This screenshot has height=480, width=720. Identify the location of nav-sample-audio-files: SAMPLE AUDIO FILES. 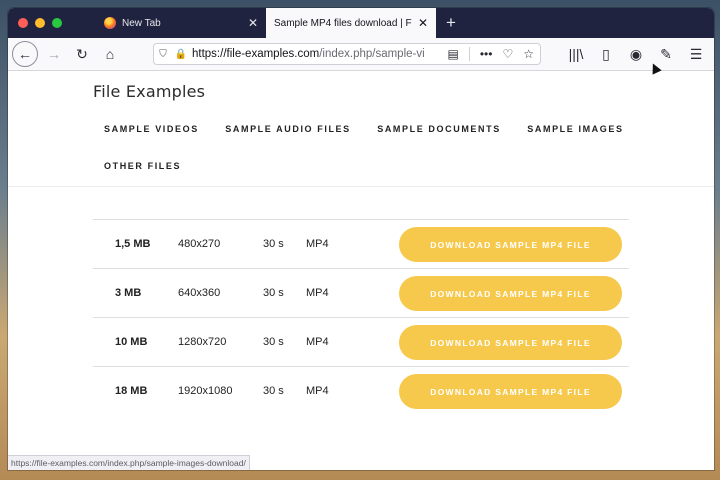
(287, 129).